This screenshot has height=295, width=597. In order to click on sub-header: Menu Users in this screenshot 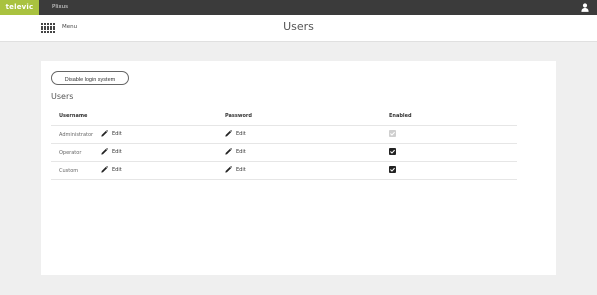, I will do `click(298, 28)`.